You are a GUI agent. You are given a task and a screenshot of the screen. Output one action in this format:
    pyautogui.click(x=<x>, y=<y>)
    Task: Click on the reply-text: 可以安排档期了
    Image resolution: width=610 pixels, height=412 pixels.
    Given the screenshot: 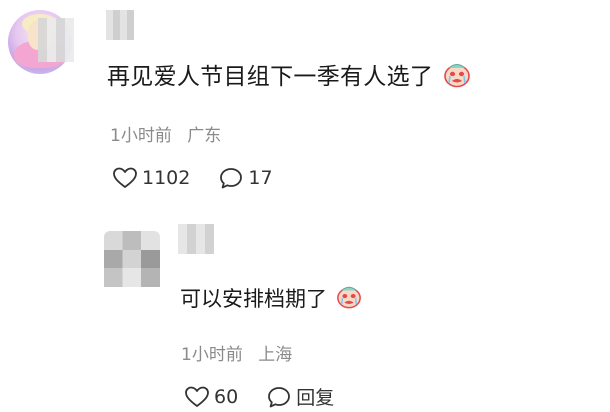 What is the action you would take?
    pyautogui.click(x=271, y=301)
    